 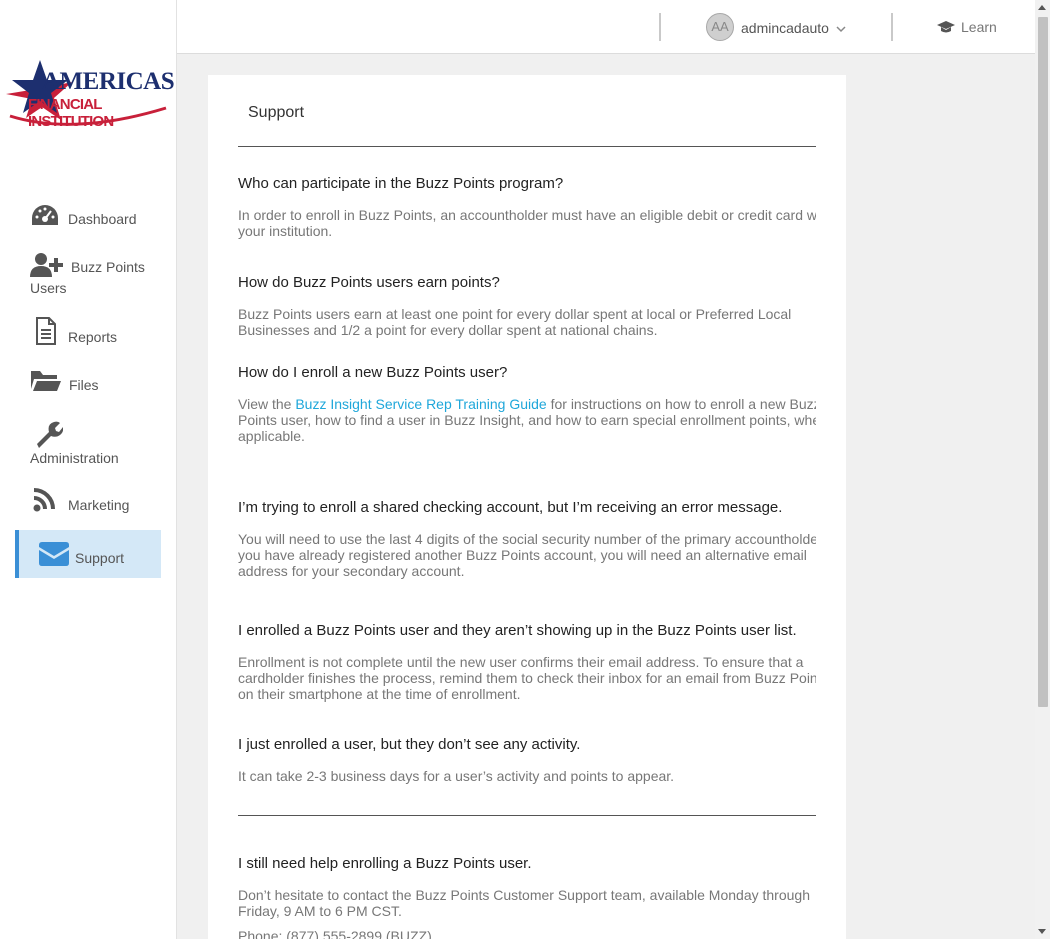 What do you see at coordinates (369, 282) in the screenshot?
I see `faq-question: How do Buzz Points users earn points?` at bounding box center [369, 282].